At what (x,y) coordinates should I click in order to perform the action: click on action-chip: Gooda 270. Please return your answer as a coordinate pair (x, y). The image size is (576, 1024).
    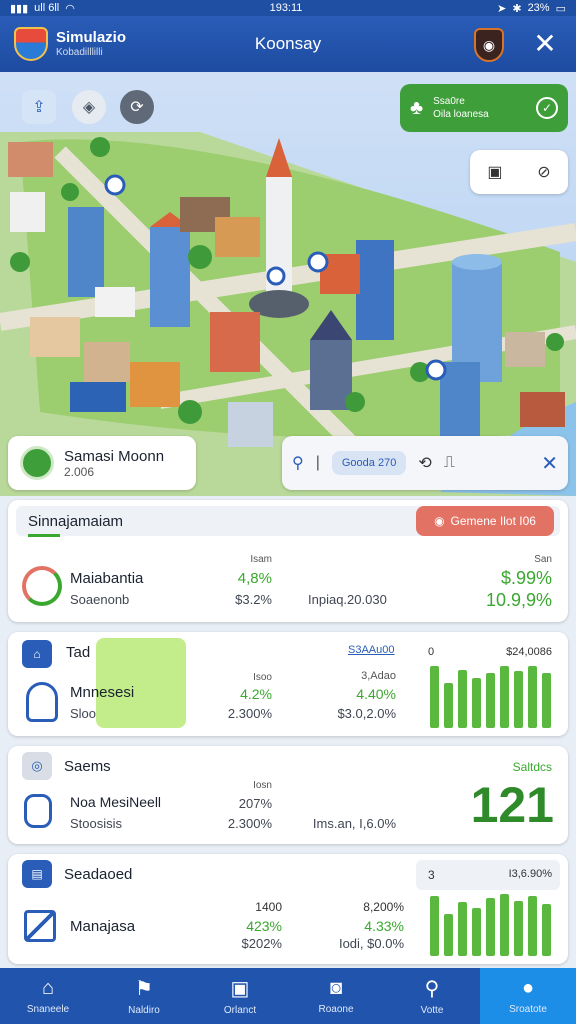
    Looking at the image, I should click on (369, 463).